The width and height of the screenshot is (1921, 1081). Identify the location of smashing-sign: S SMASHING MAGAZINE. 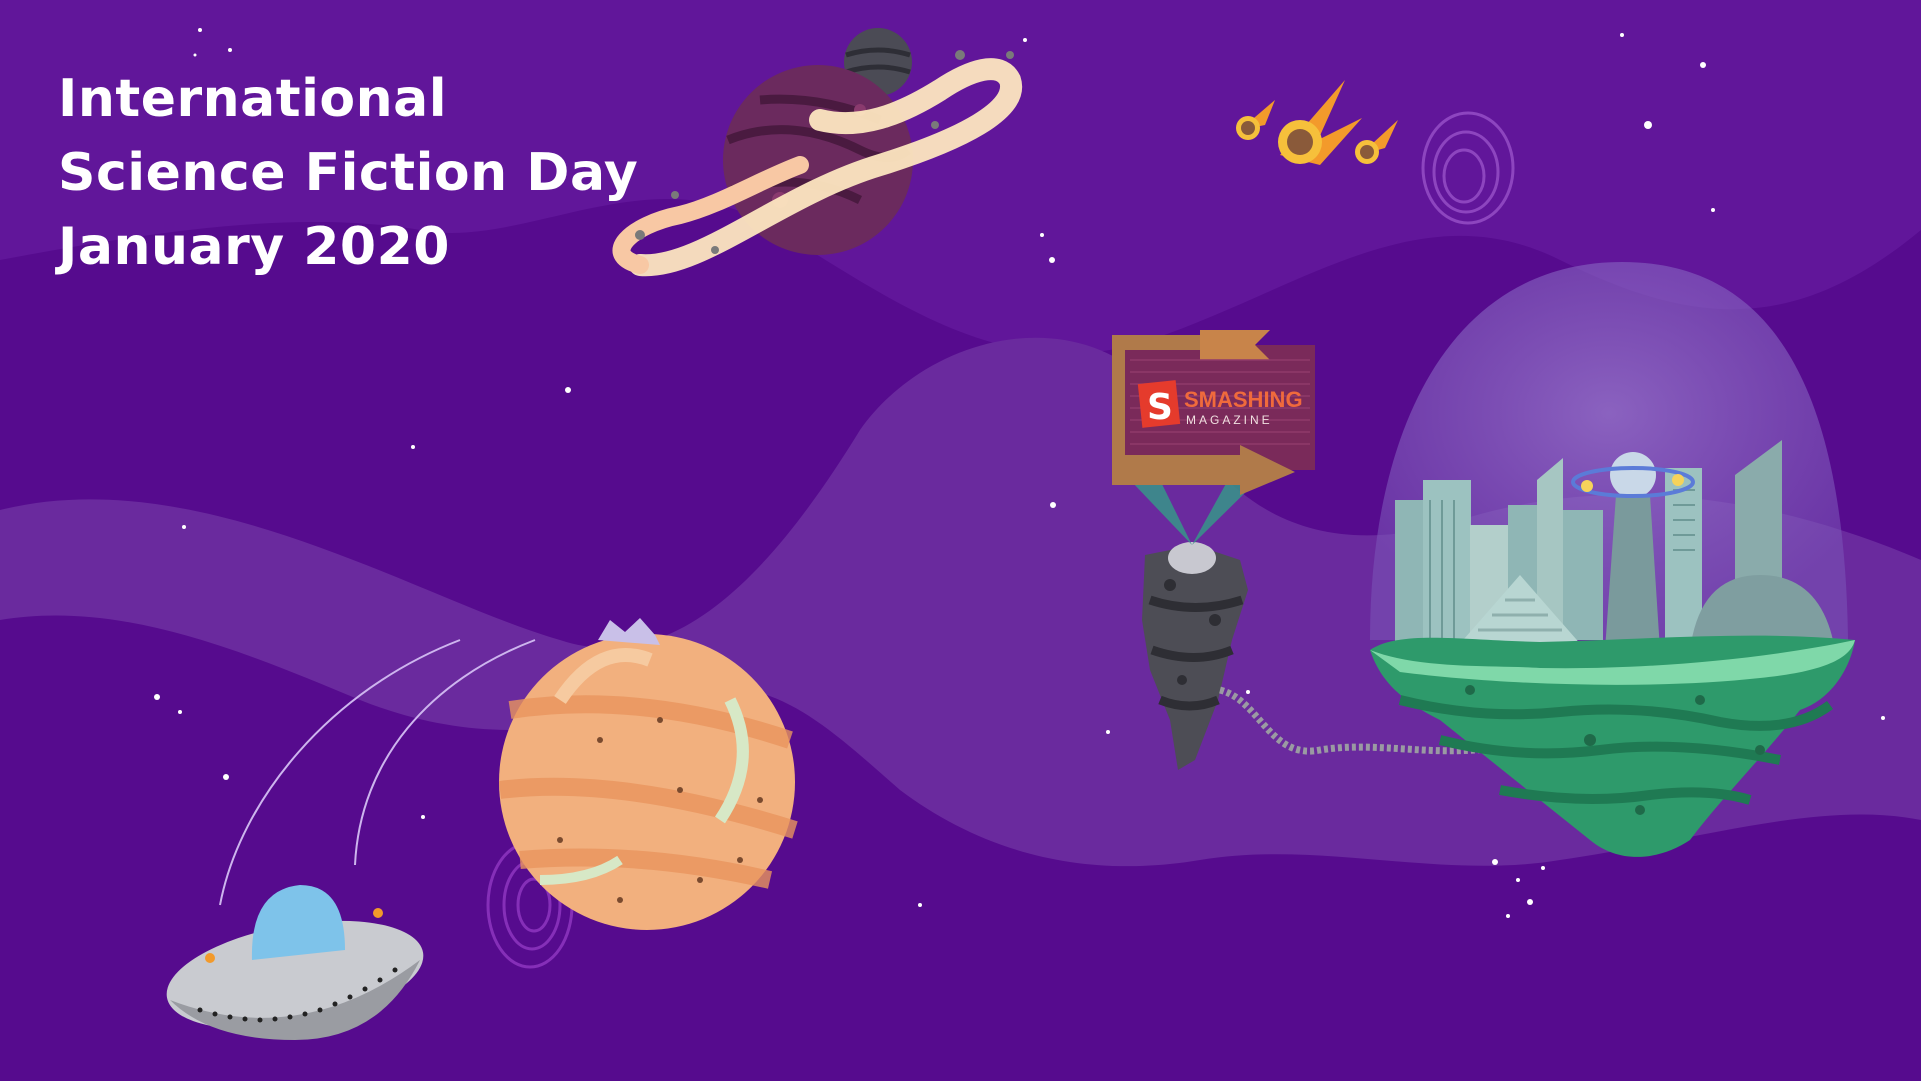
(1213, 412).